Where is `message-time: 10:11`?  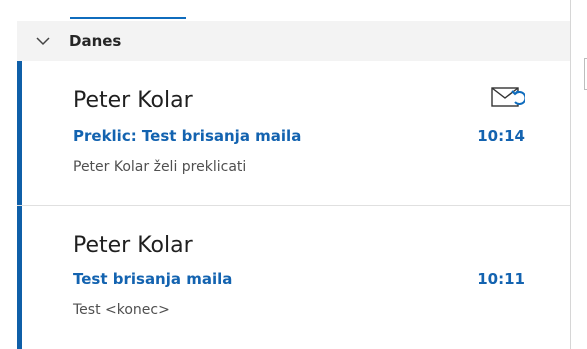
message-time: 10:11 is located at coordinates (501, 279).